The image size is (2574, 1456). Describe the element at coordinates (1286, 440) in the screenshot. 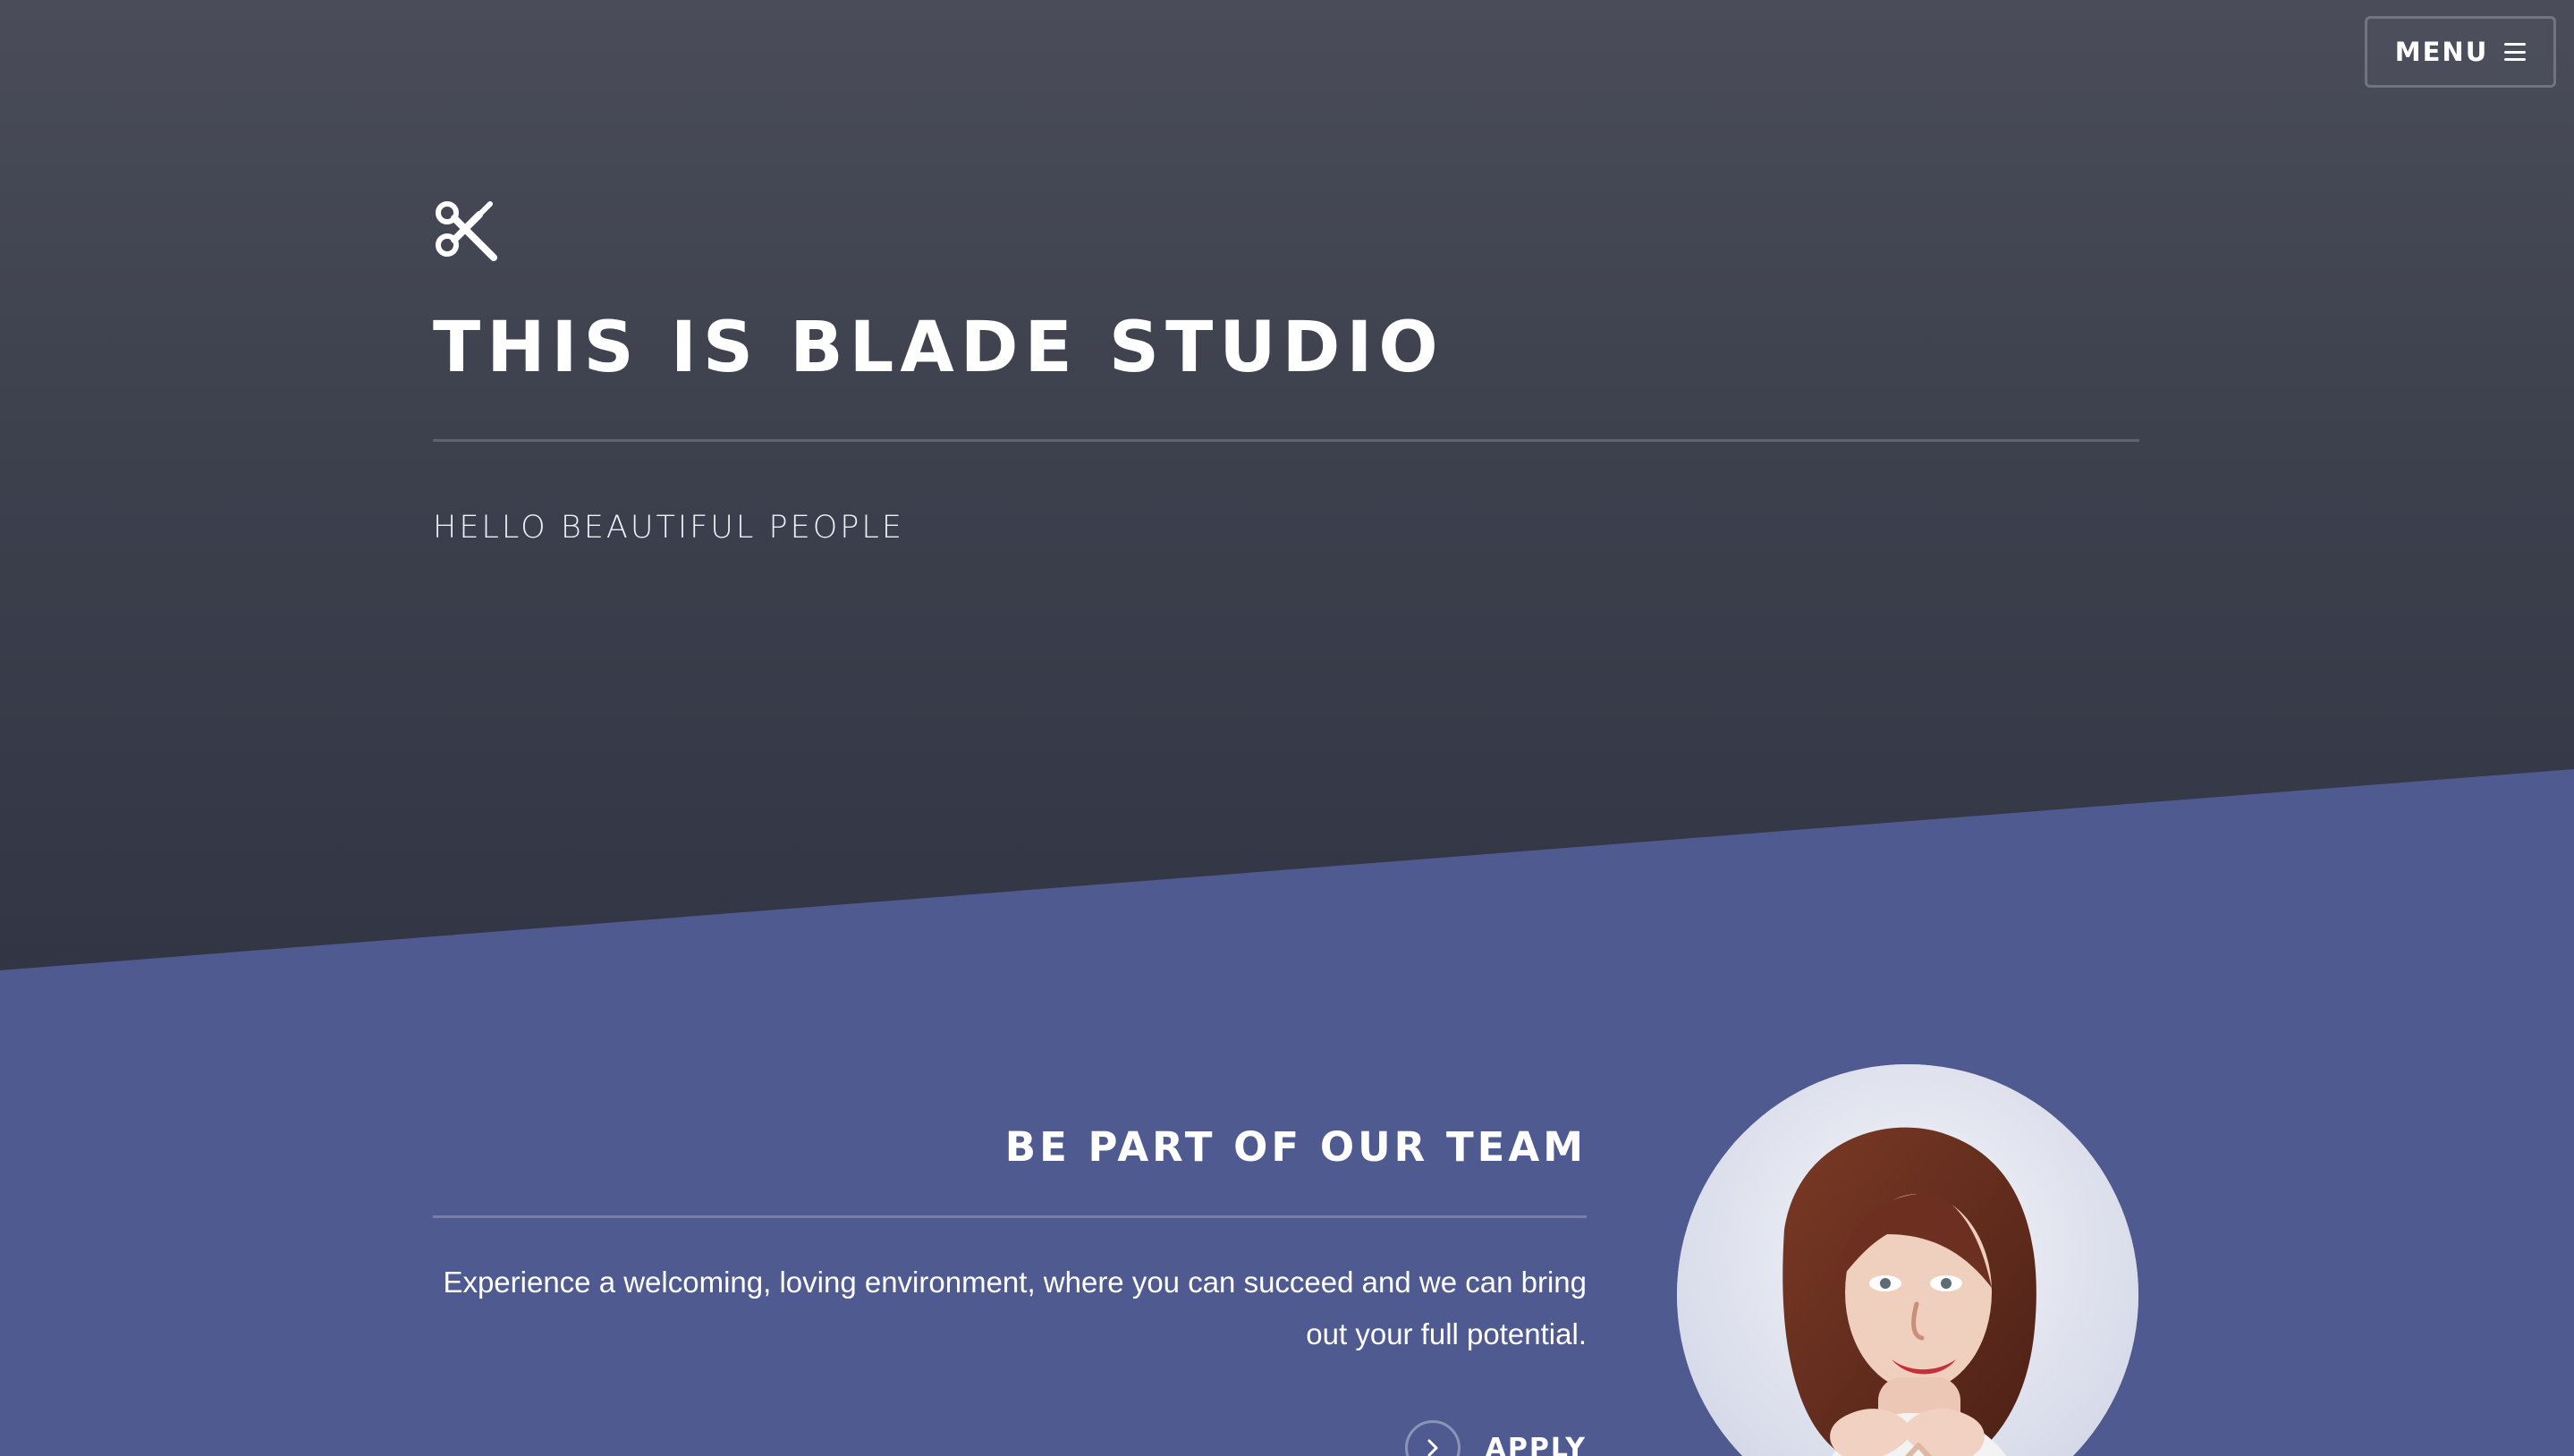

I see `hero-divider` at that location.